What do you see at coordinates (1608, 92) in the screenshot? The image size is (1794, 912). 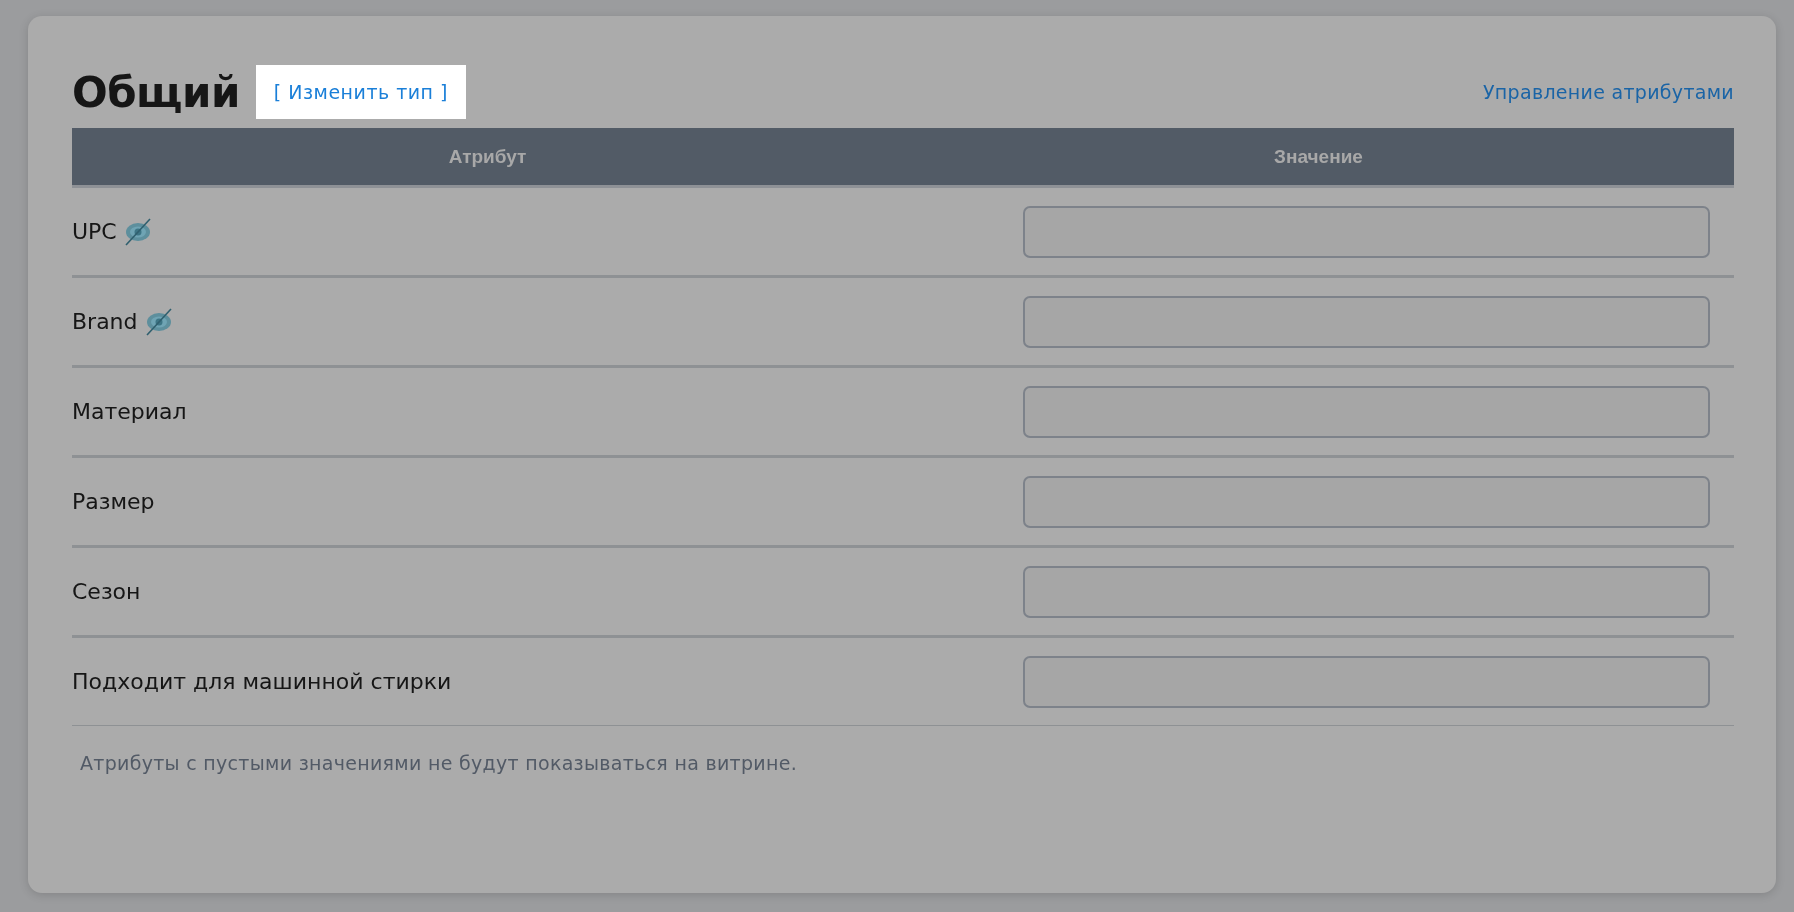 I see `manage-attributes-link: Управление атрибутами` at bounding box center [1608, 92].